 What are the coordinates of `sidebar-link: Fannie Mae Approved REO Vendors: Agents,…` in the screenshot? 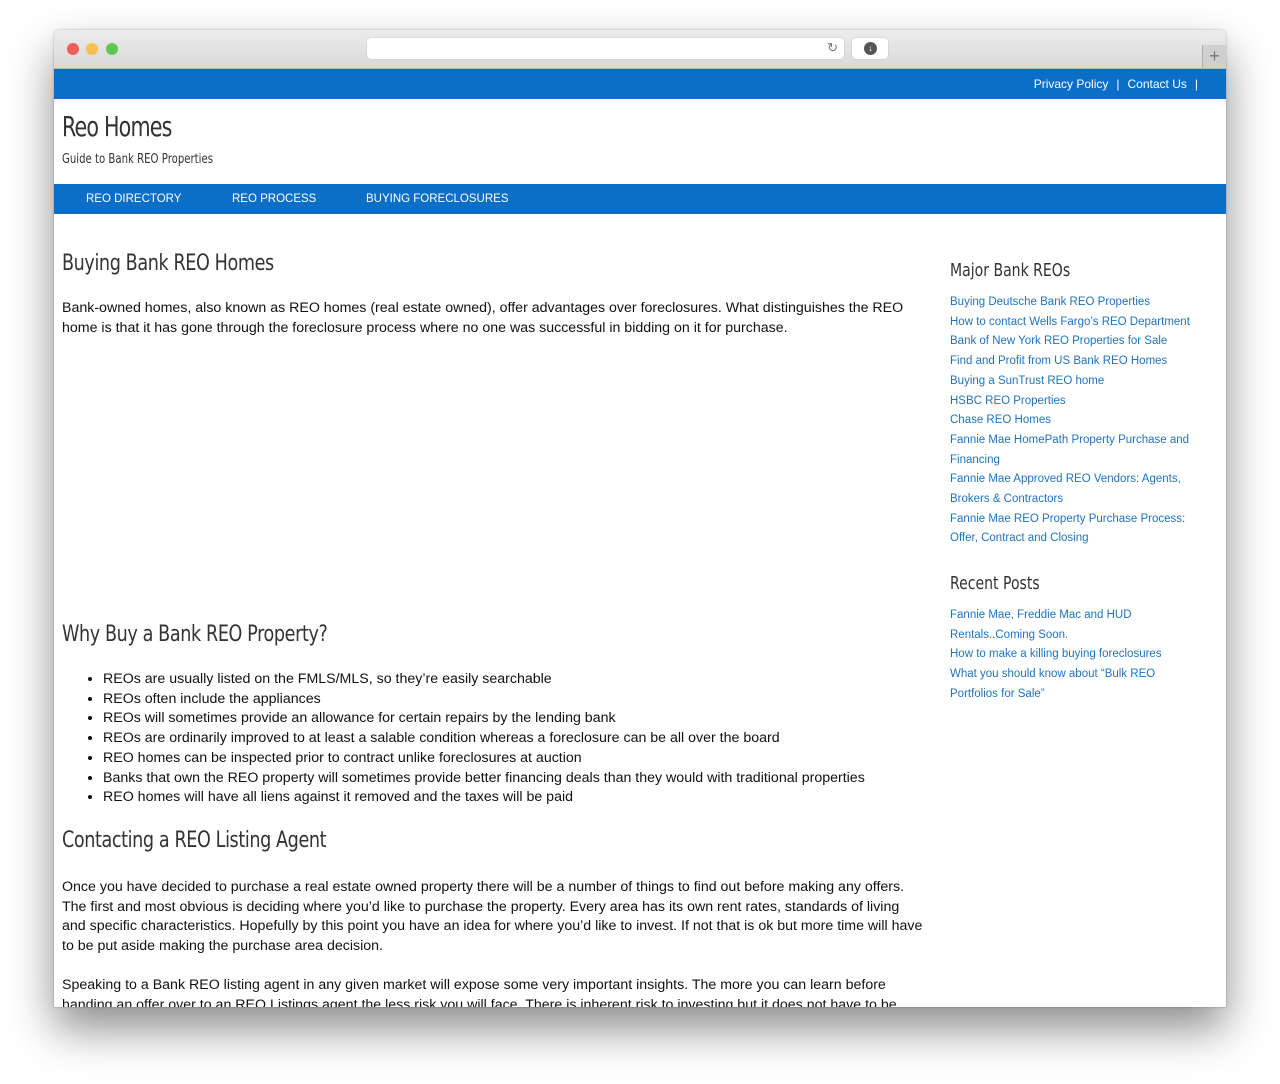 It's located at (1077, 489).